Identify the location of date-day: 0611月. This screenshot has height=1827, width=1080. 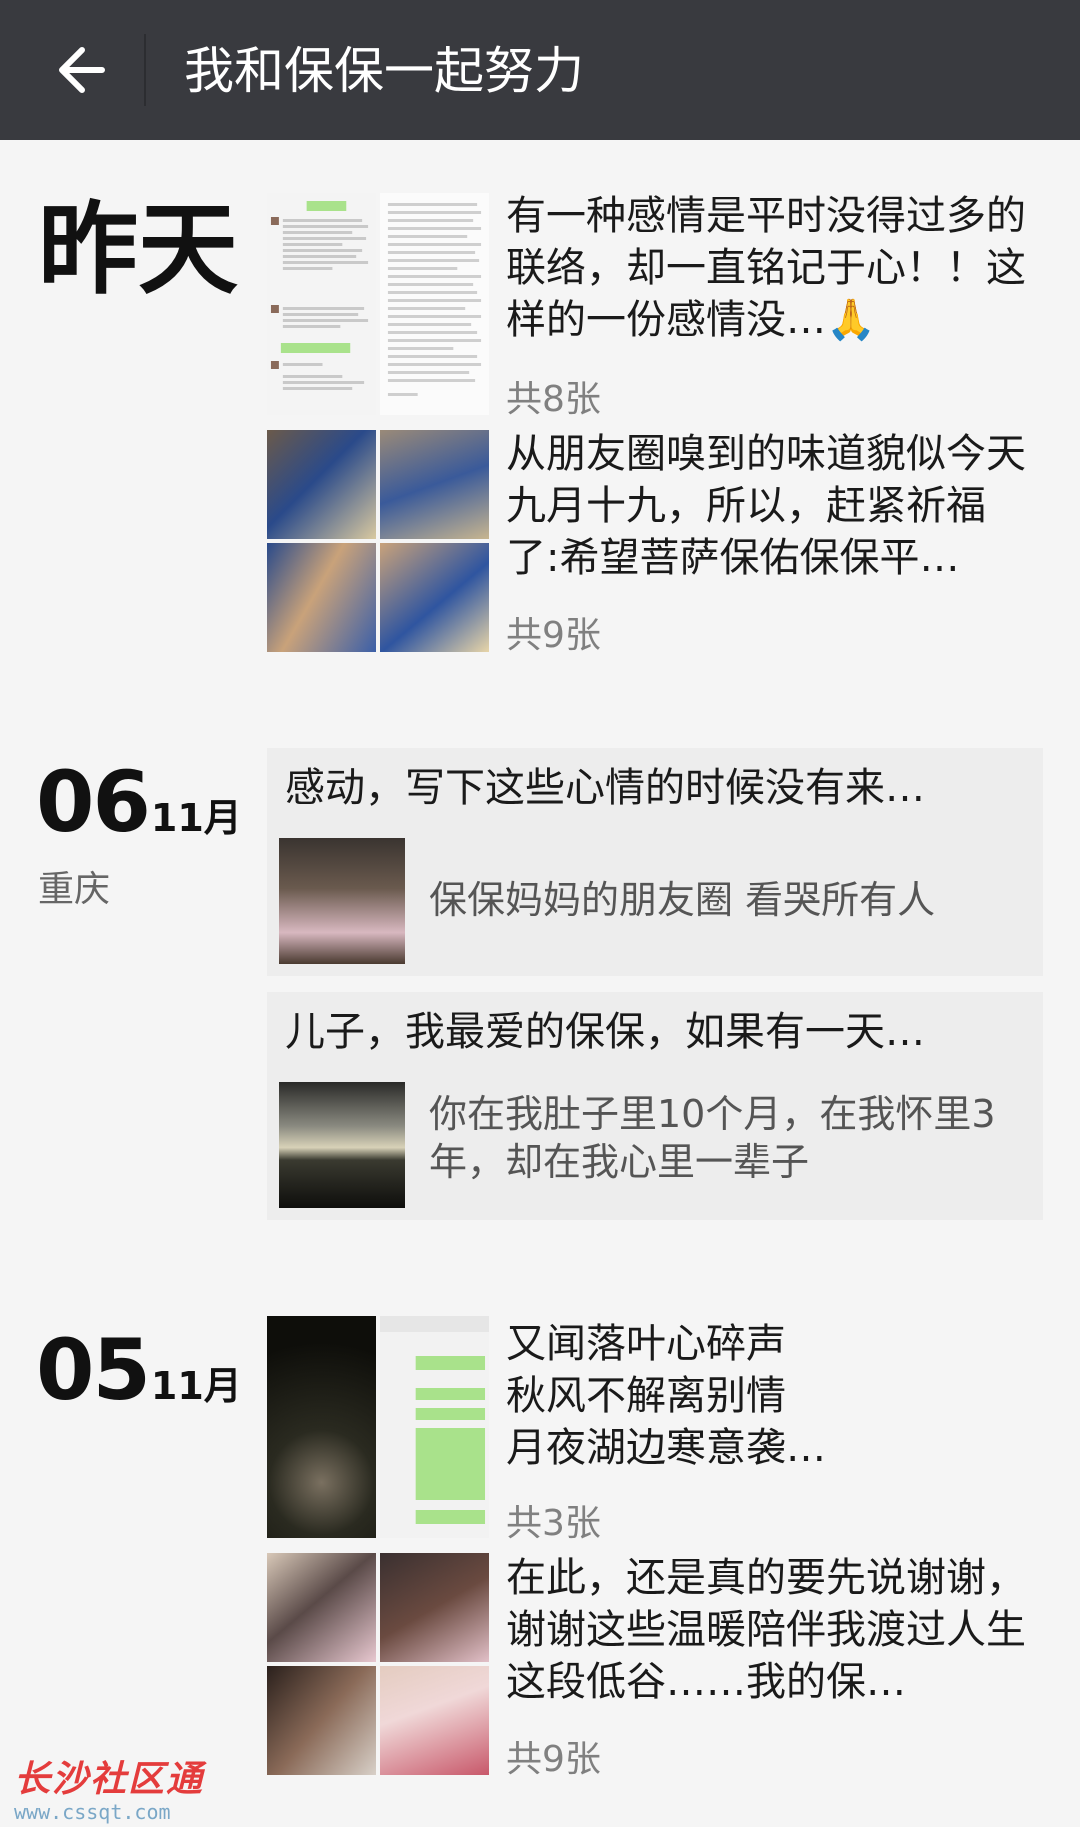
(139, 810).